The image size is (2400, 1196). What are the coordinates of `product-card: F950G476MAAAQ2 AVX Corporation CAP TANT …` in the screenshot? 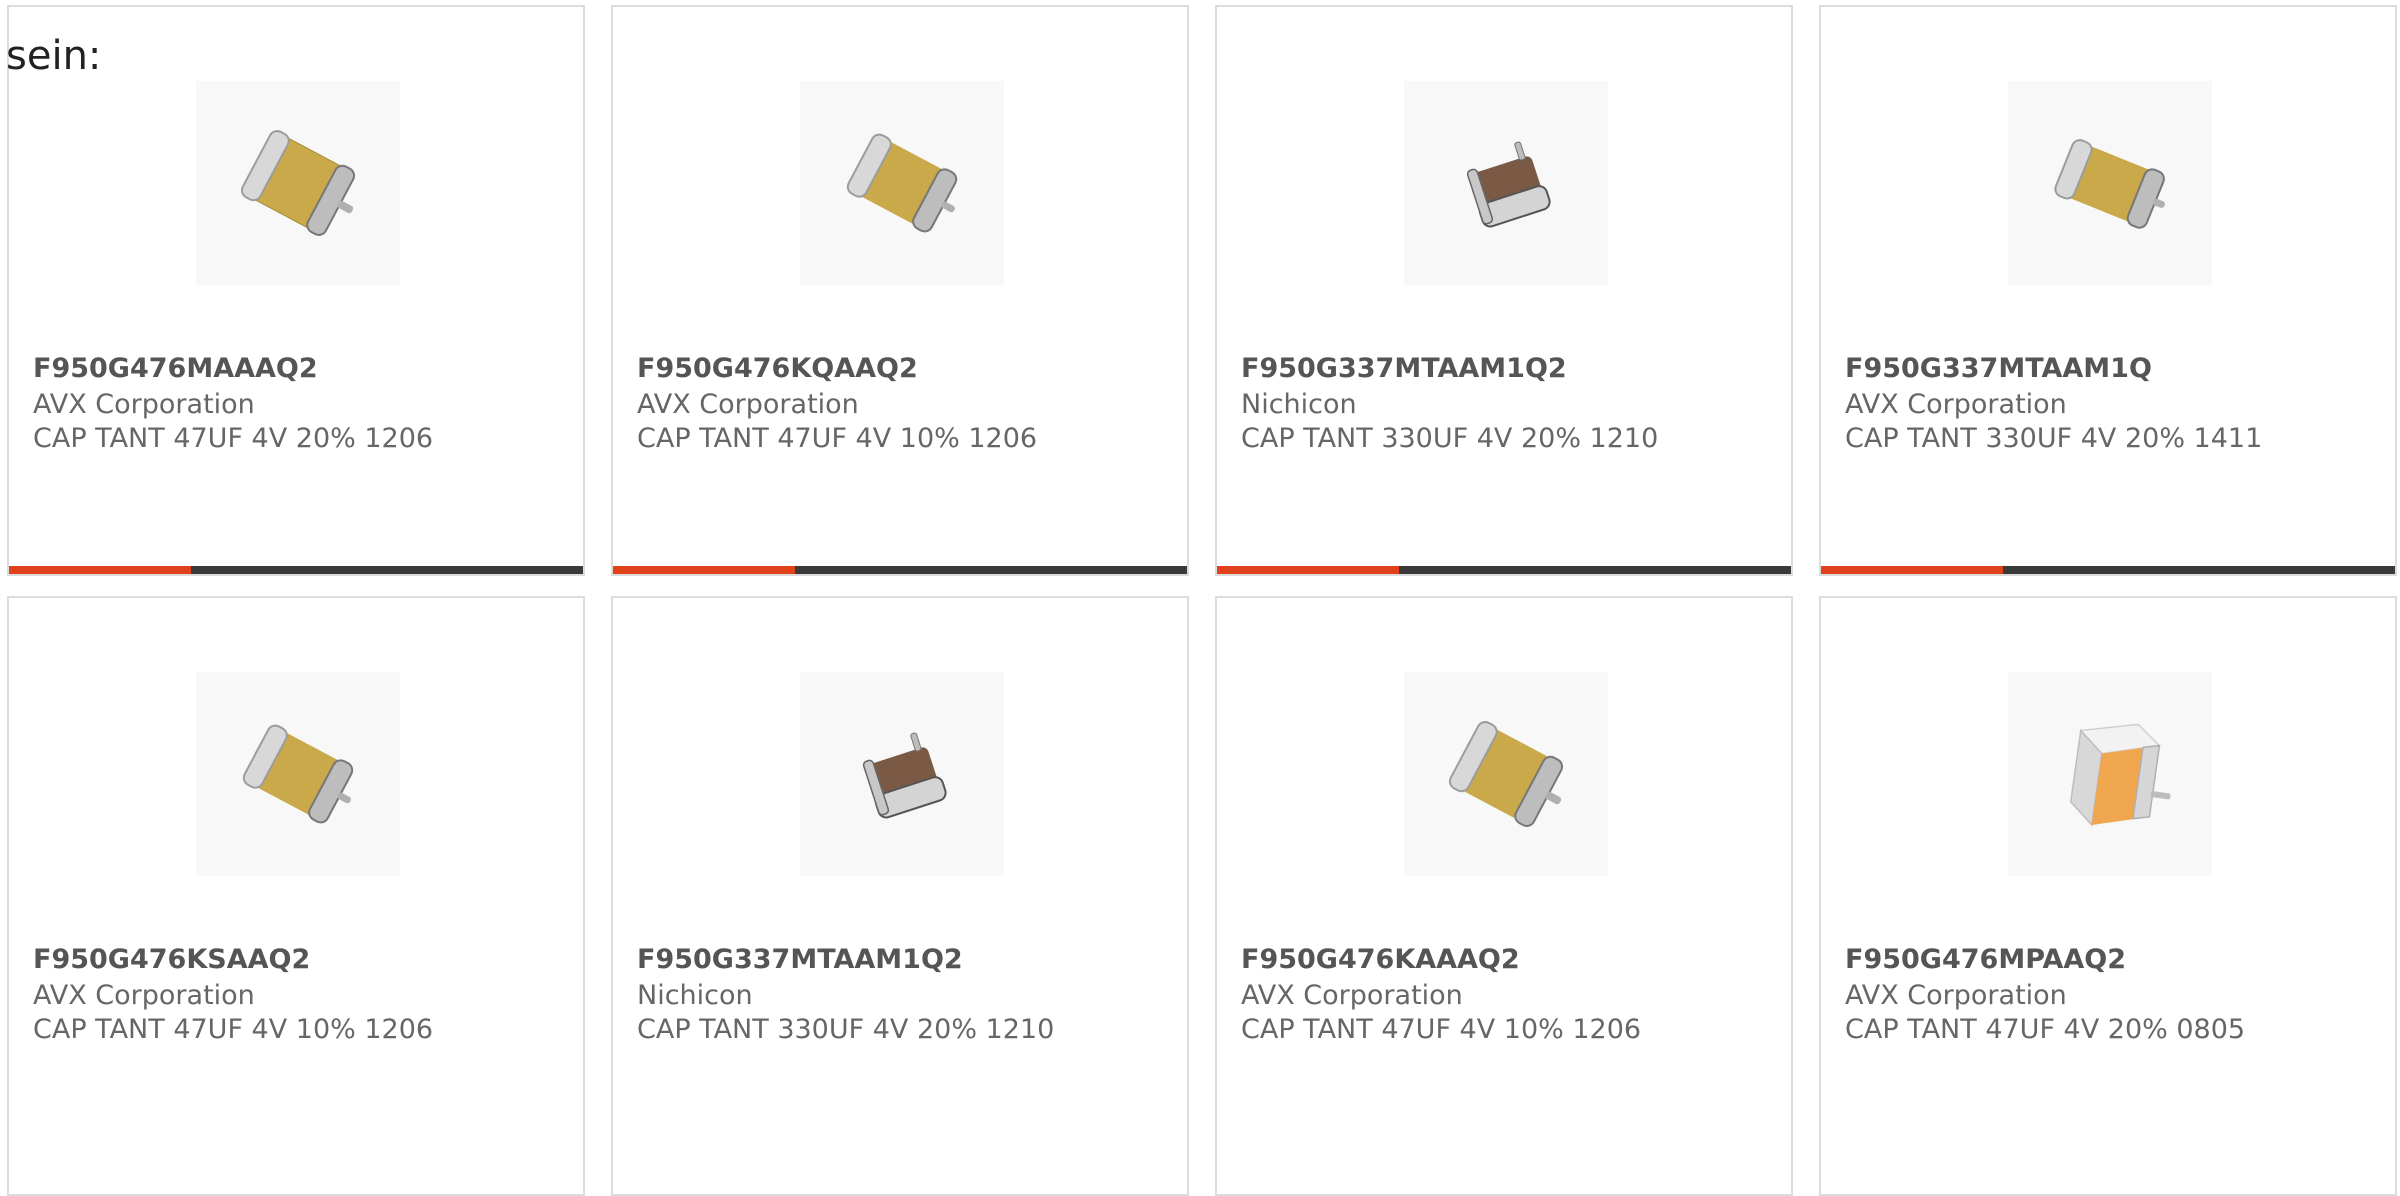 It's located at (296, 290).